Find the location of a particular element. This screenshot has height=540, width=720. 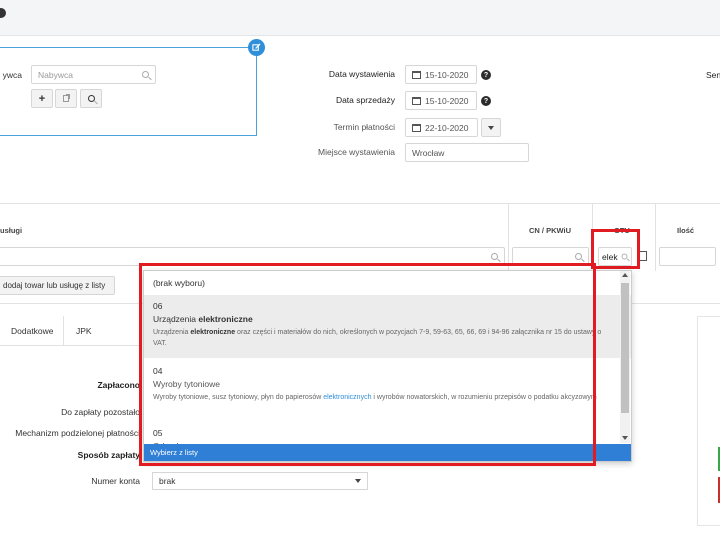

payment-term-input: 22-10-2020 is located at coordinates (441, 127).